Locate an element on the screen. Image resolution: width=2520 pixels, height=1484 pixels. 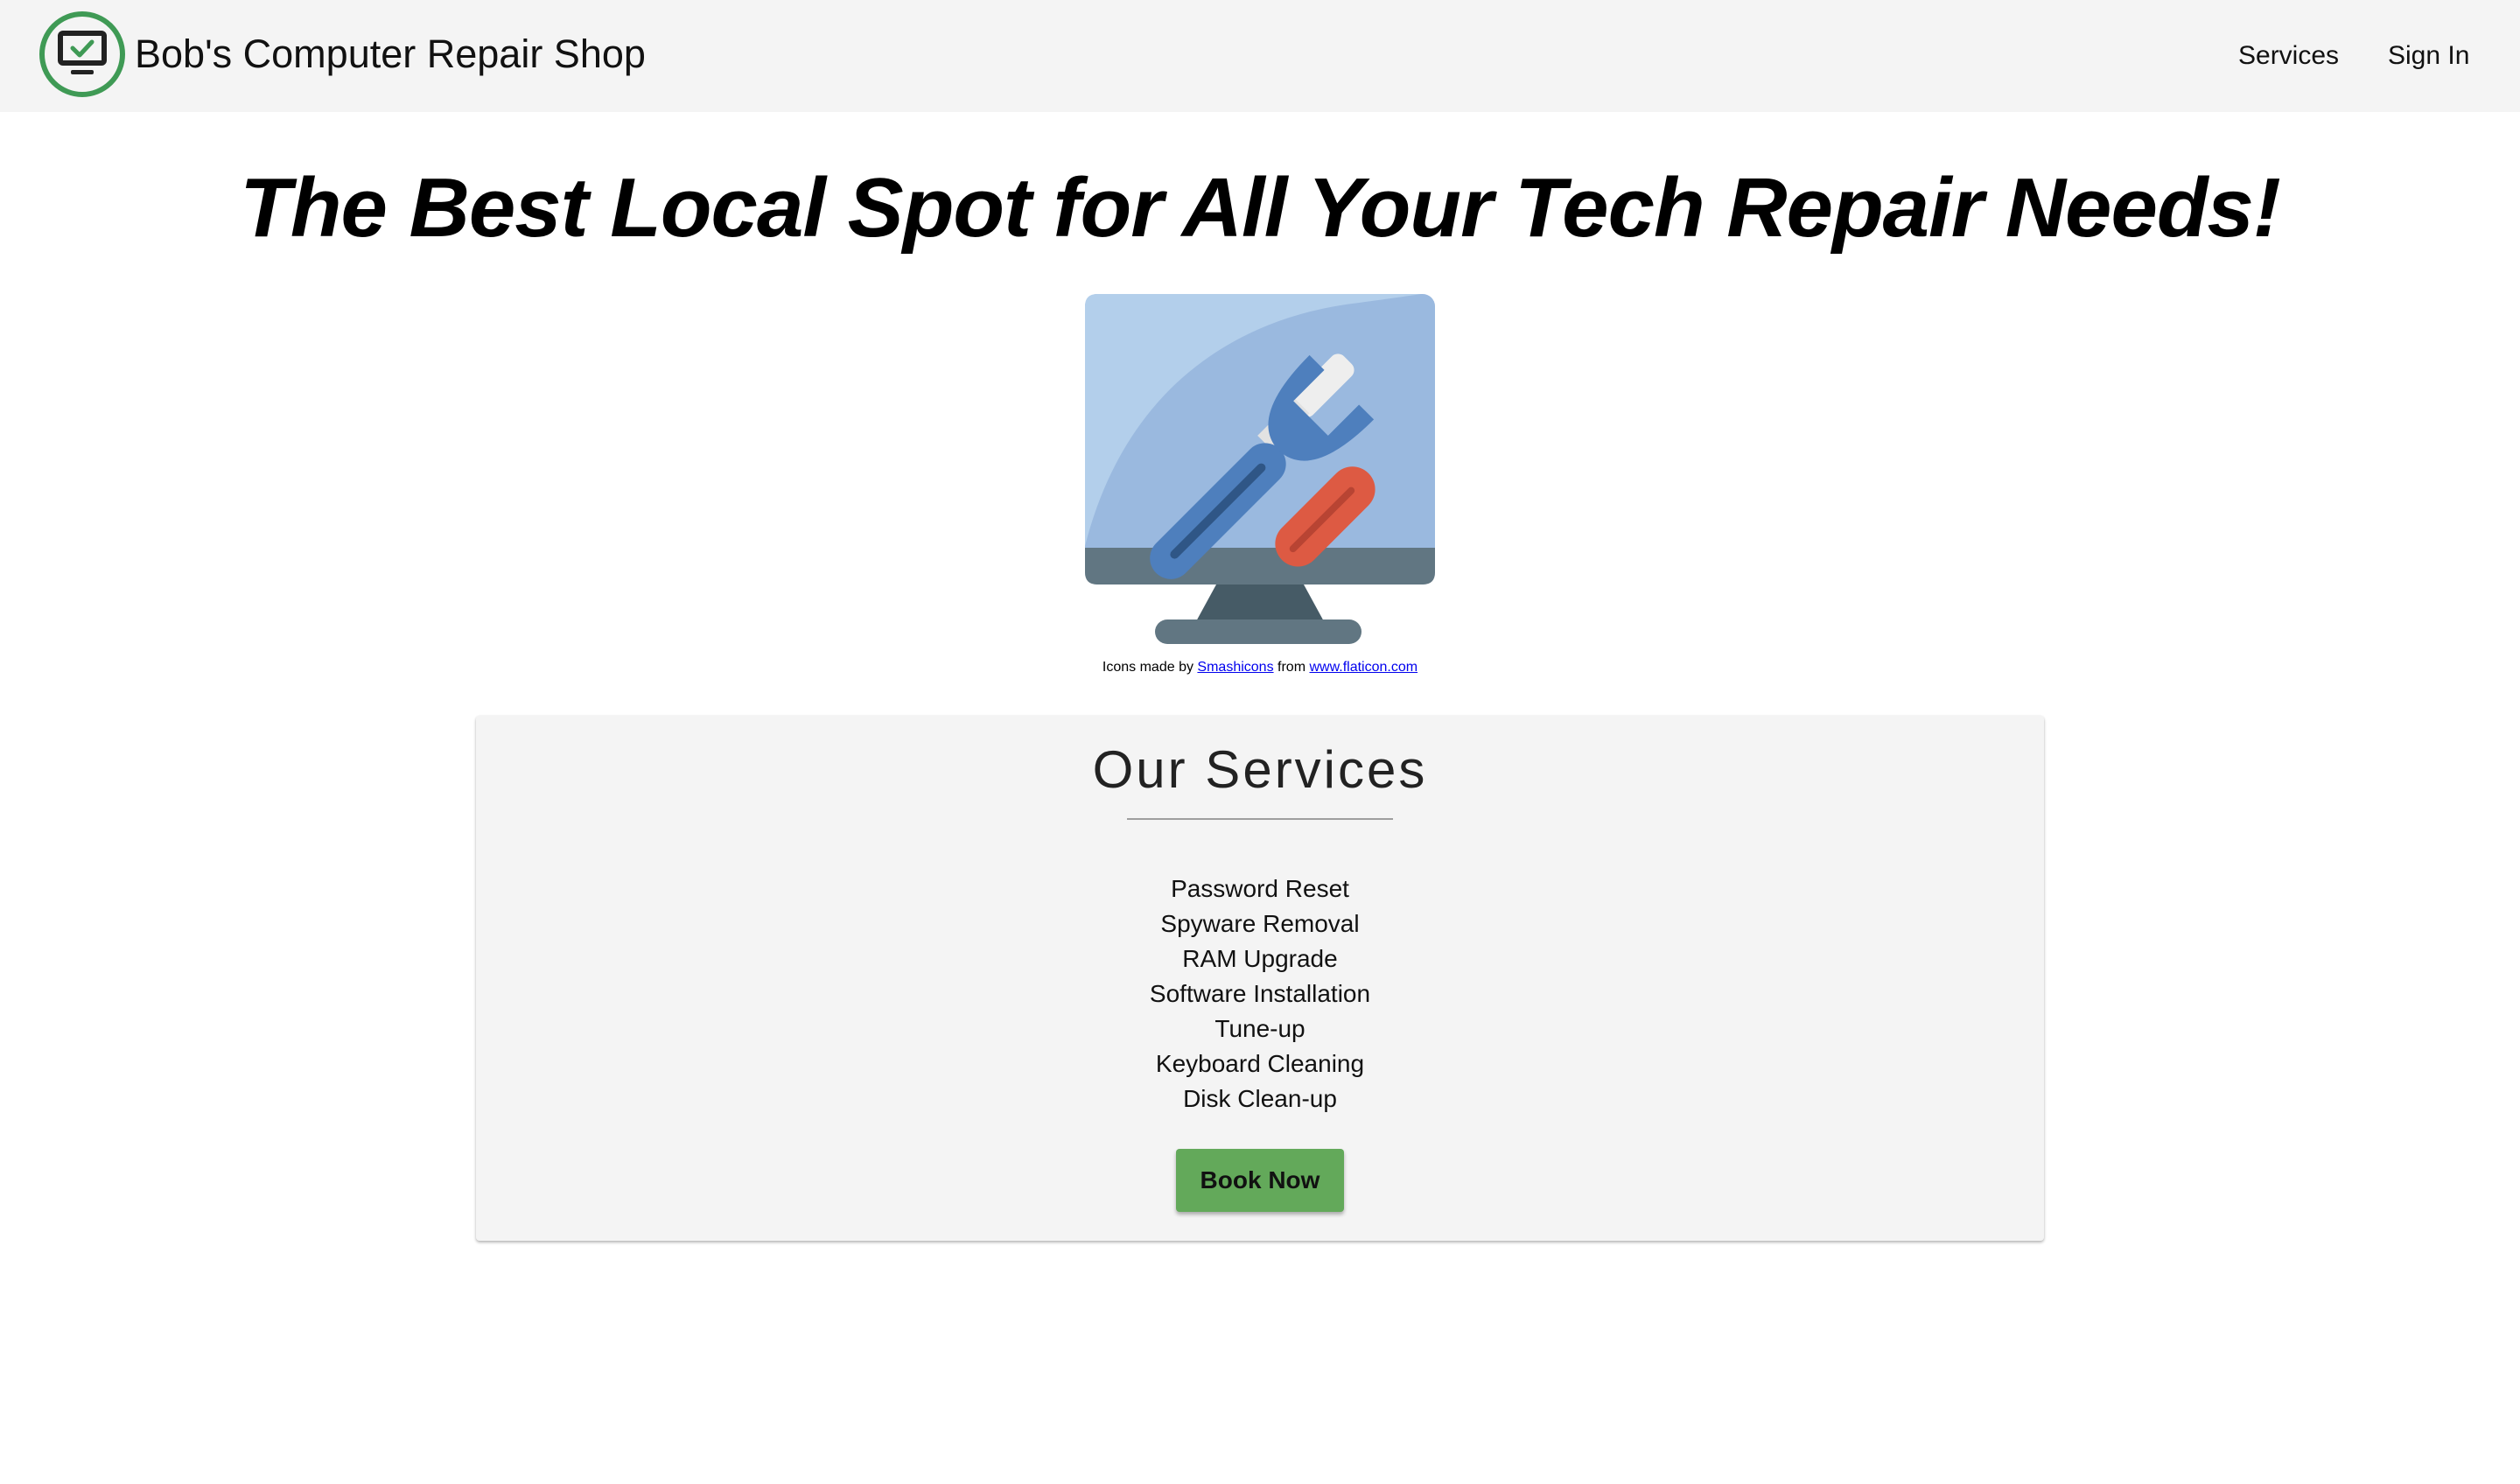
flaticon-link: www.flaticon.com is located at coordinates (1363, 667).